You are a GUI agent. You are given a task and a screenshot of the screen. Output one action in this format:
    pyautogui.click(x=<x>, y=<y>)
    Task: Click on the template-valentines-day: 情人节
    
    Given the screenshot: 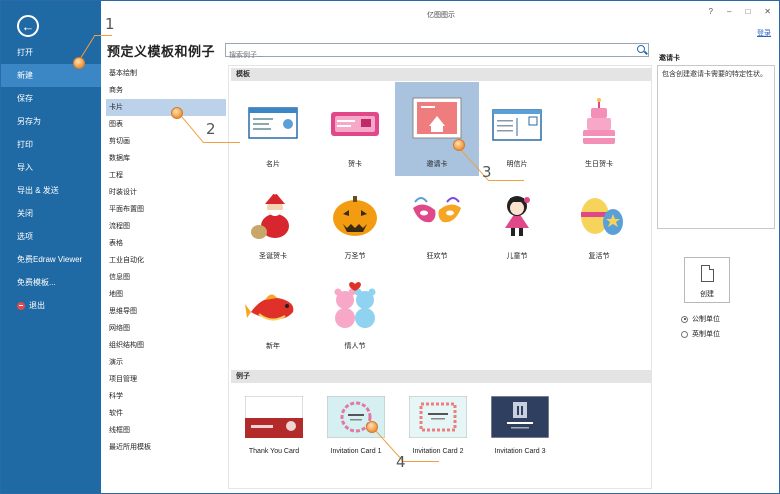 What is the action you would take?
    pyautogui.click(x=355, y=311)
    